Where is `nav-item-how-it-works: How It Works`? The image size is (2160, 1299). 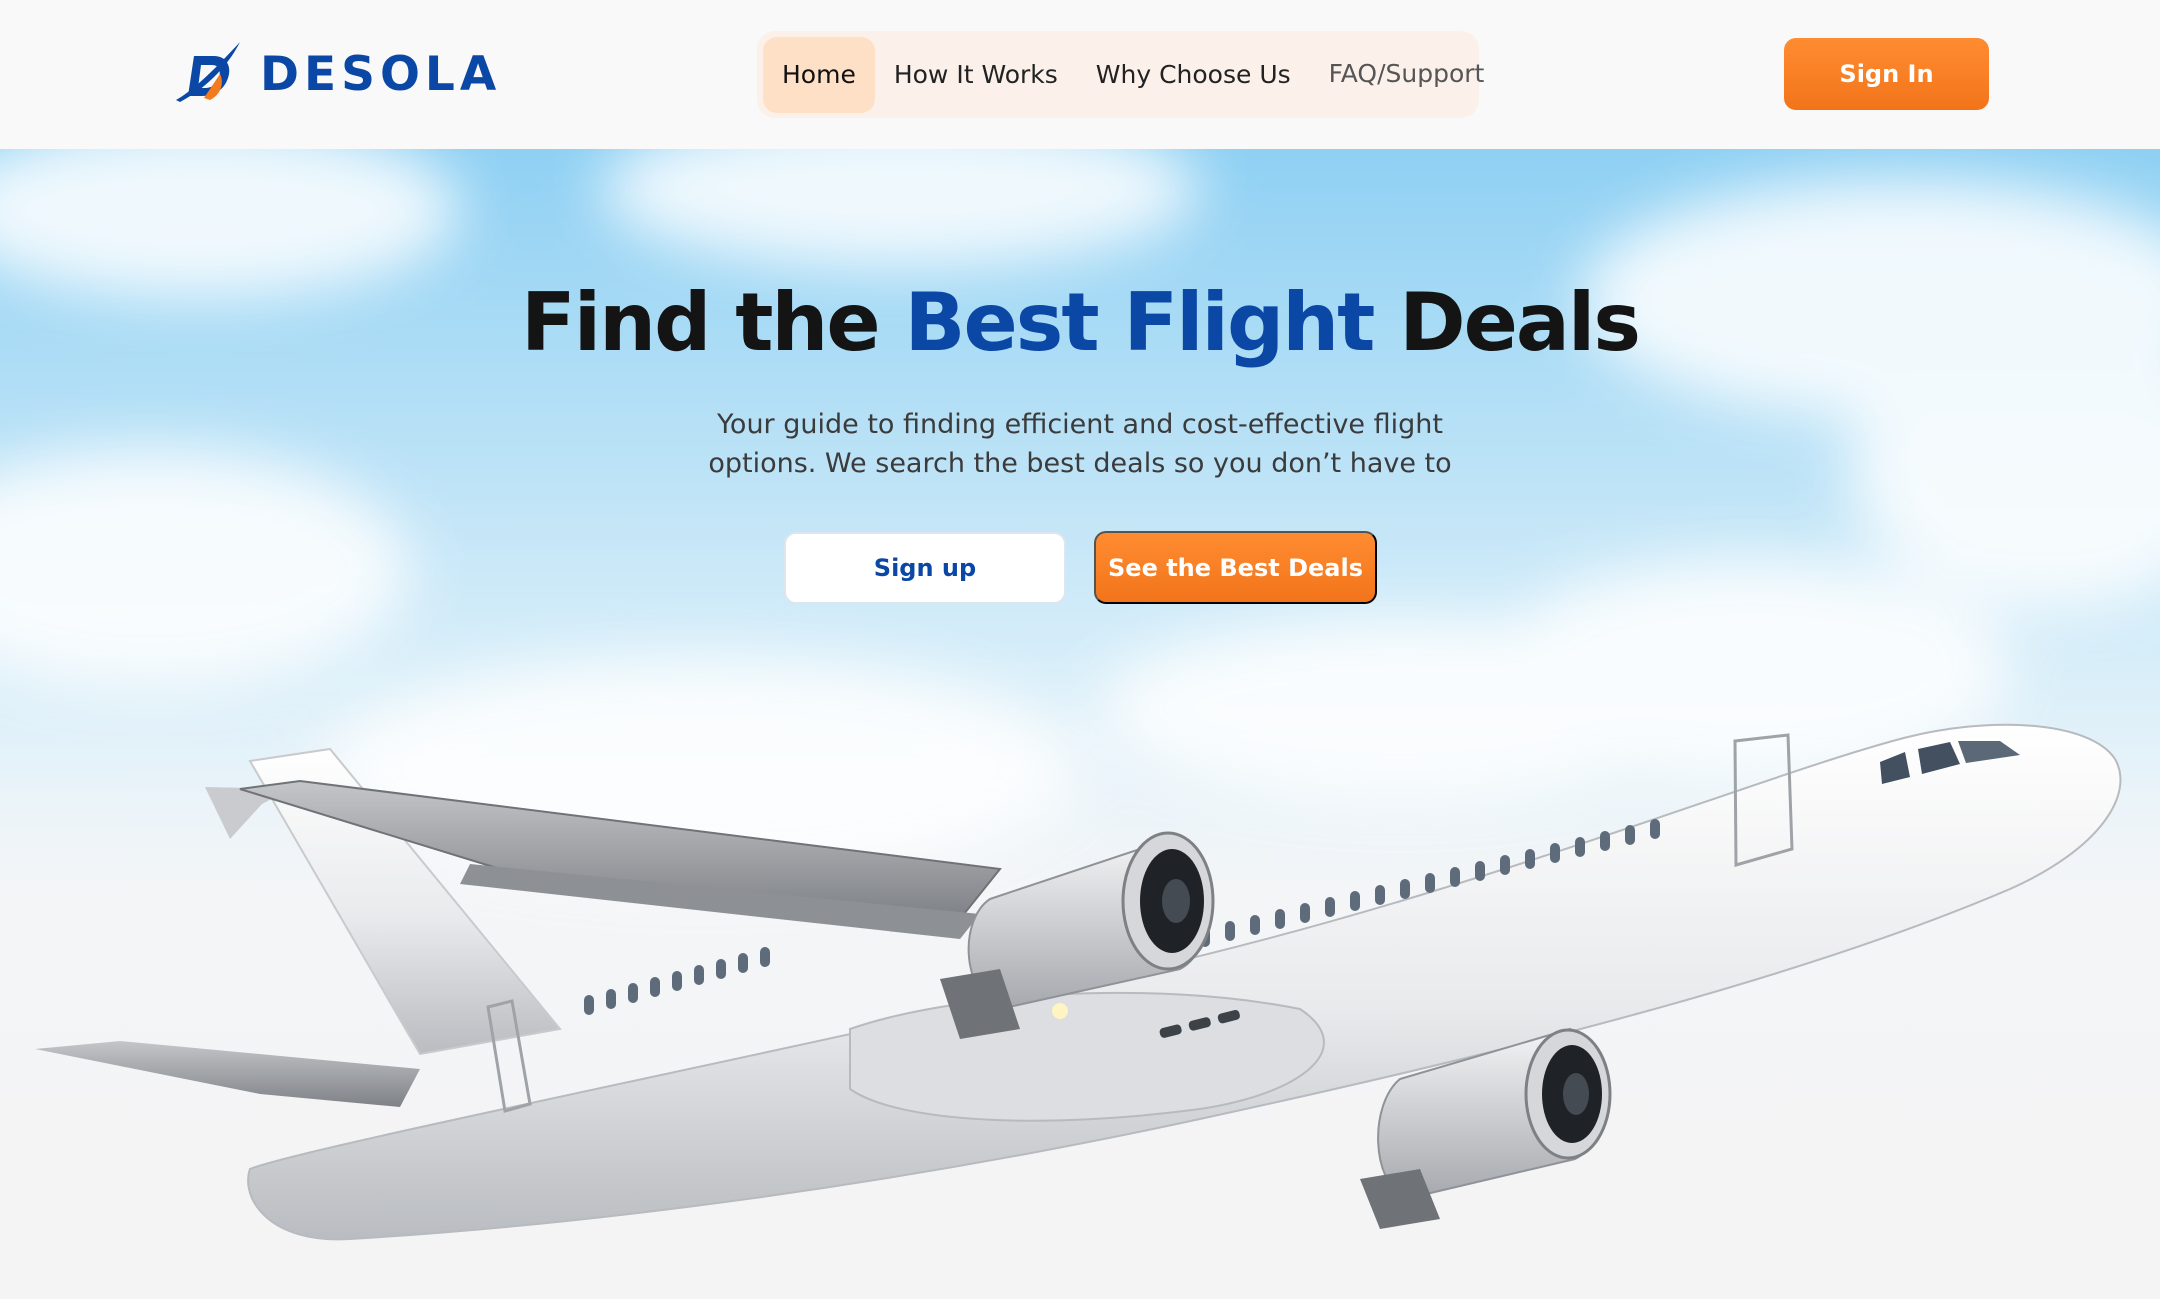
nav-item-how-it-works: How It Works is located at coordinates (976, 75).